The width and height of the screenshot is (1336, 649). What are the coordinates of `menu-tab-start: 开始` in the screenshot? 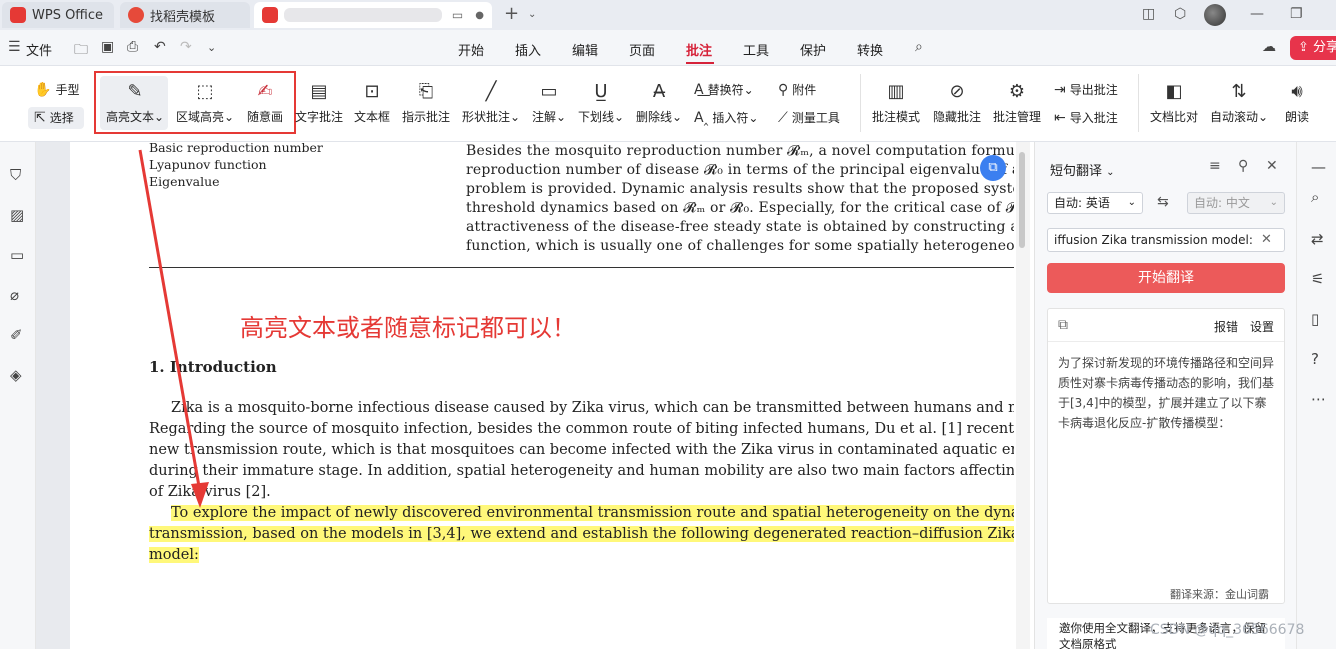 It's located at (471, 49).